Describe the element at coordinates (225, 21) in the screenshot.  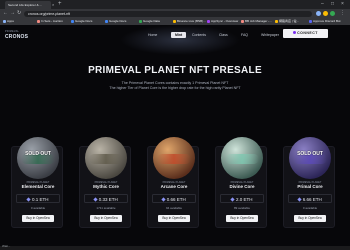
I see `bookmark-label: AppSync - Overview` at that location.